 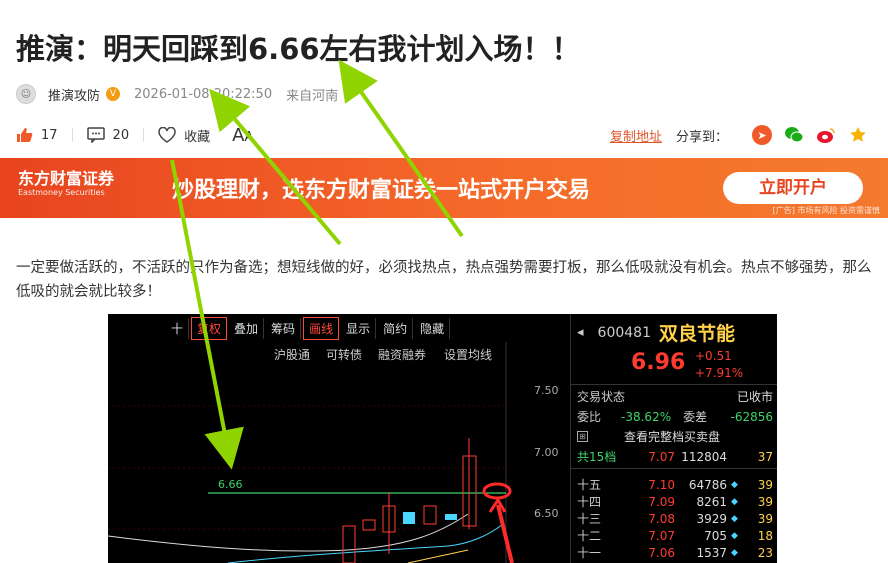 I want to click on price-change-pct: +7.91%, so click(x=719, y=373).